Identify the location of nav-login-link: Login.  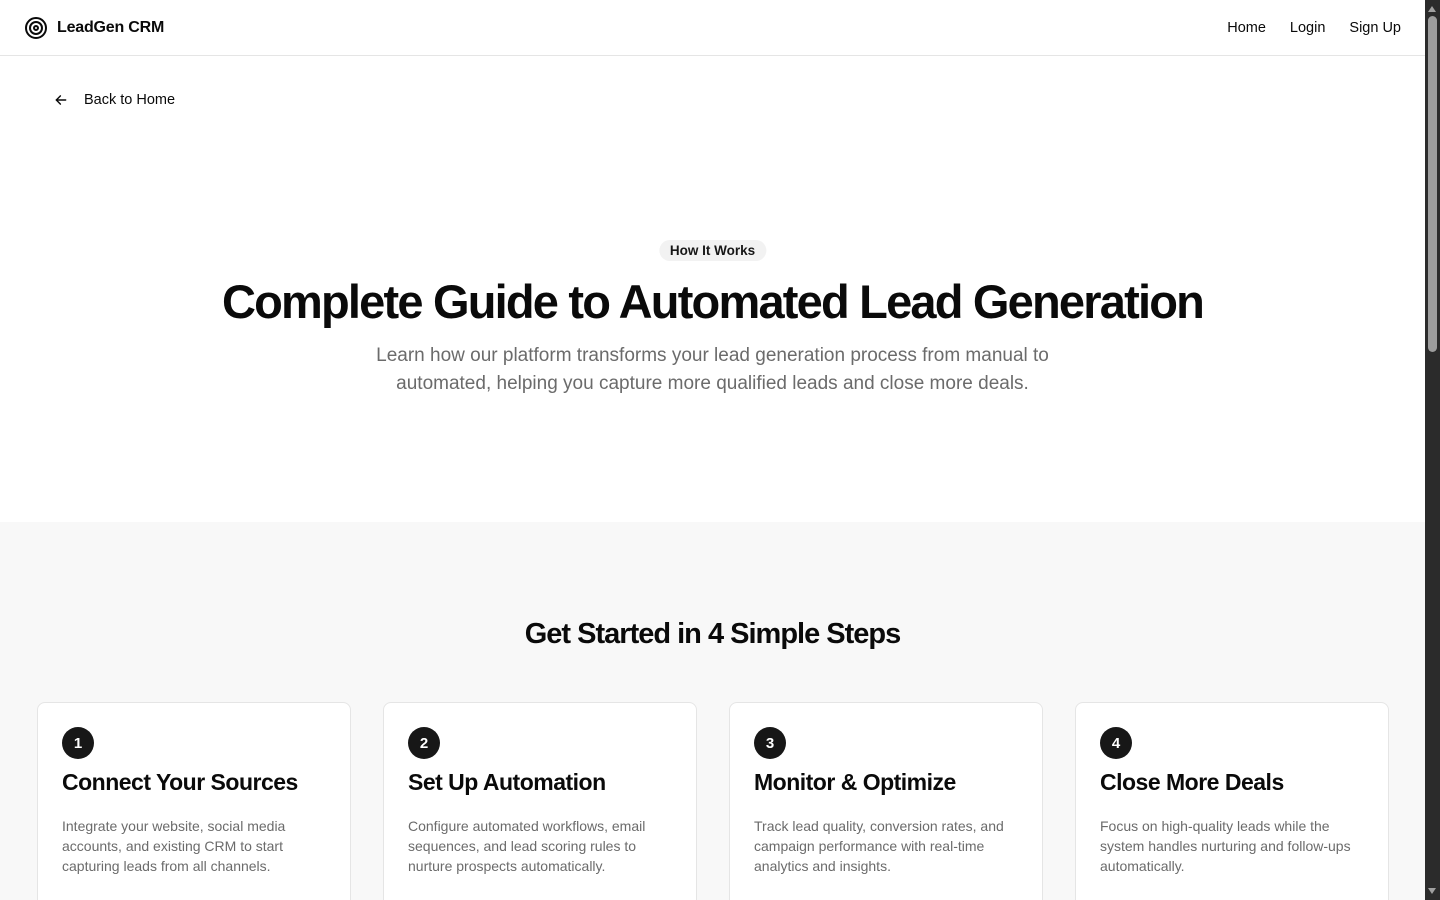
(1307, 28).